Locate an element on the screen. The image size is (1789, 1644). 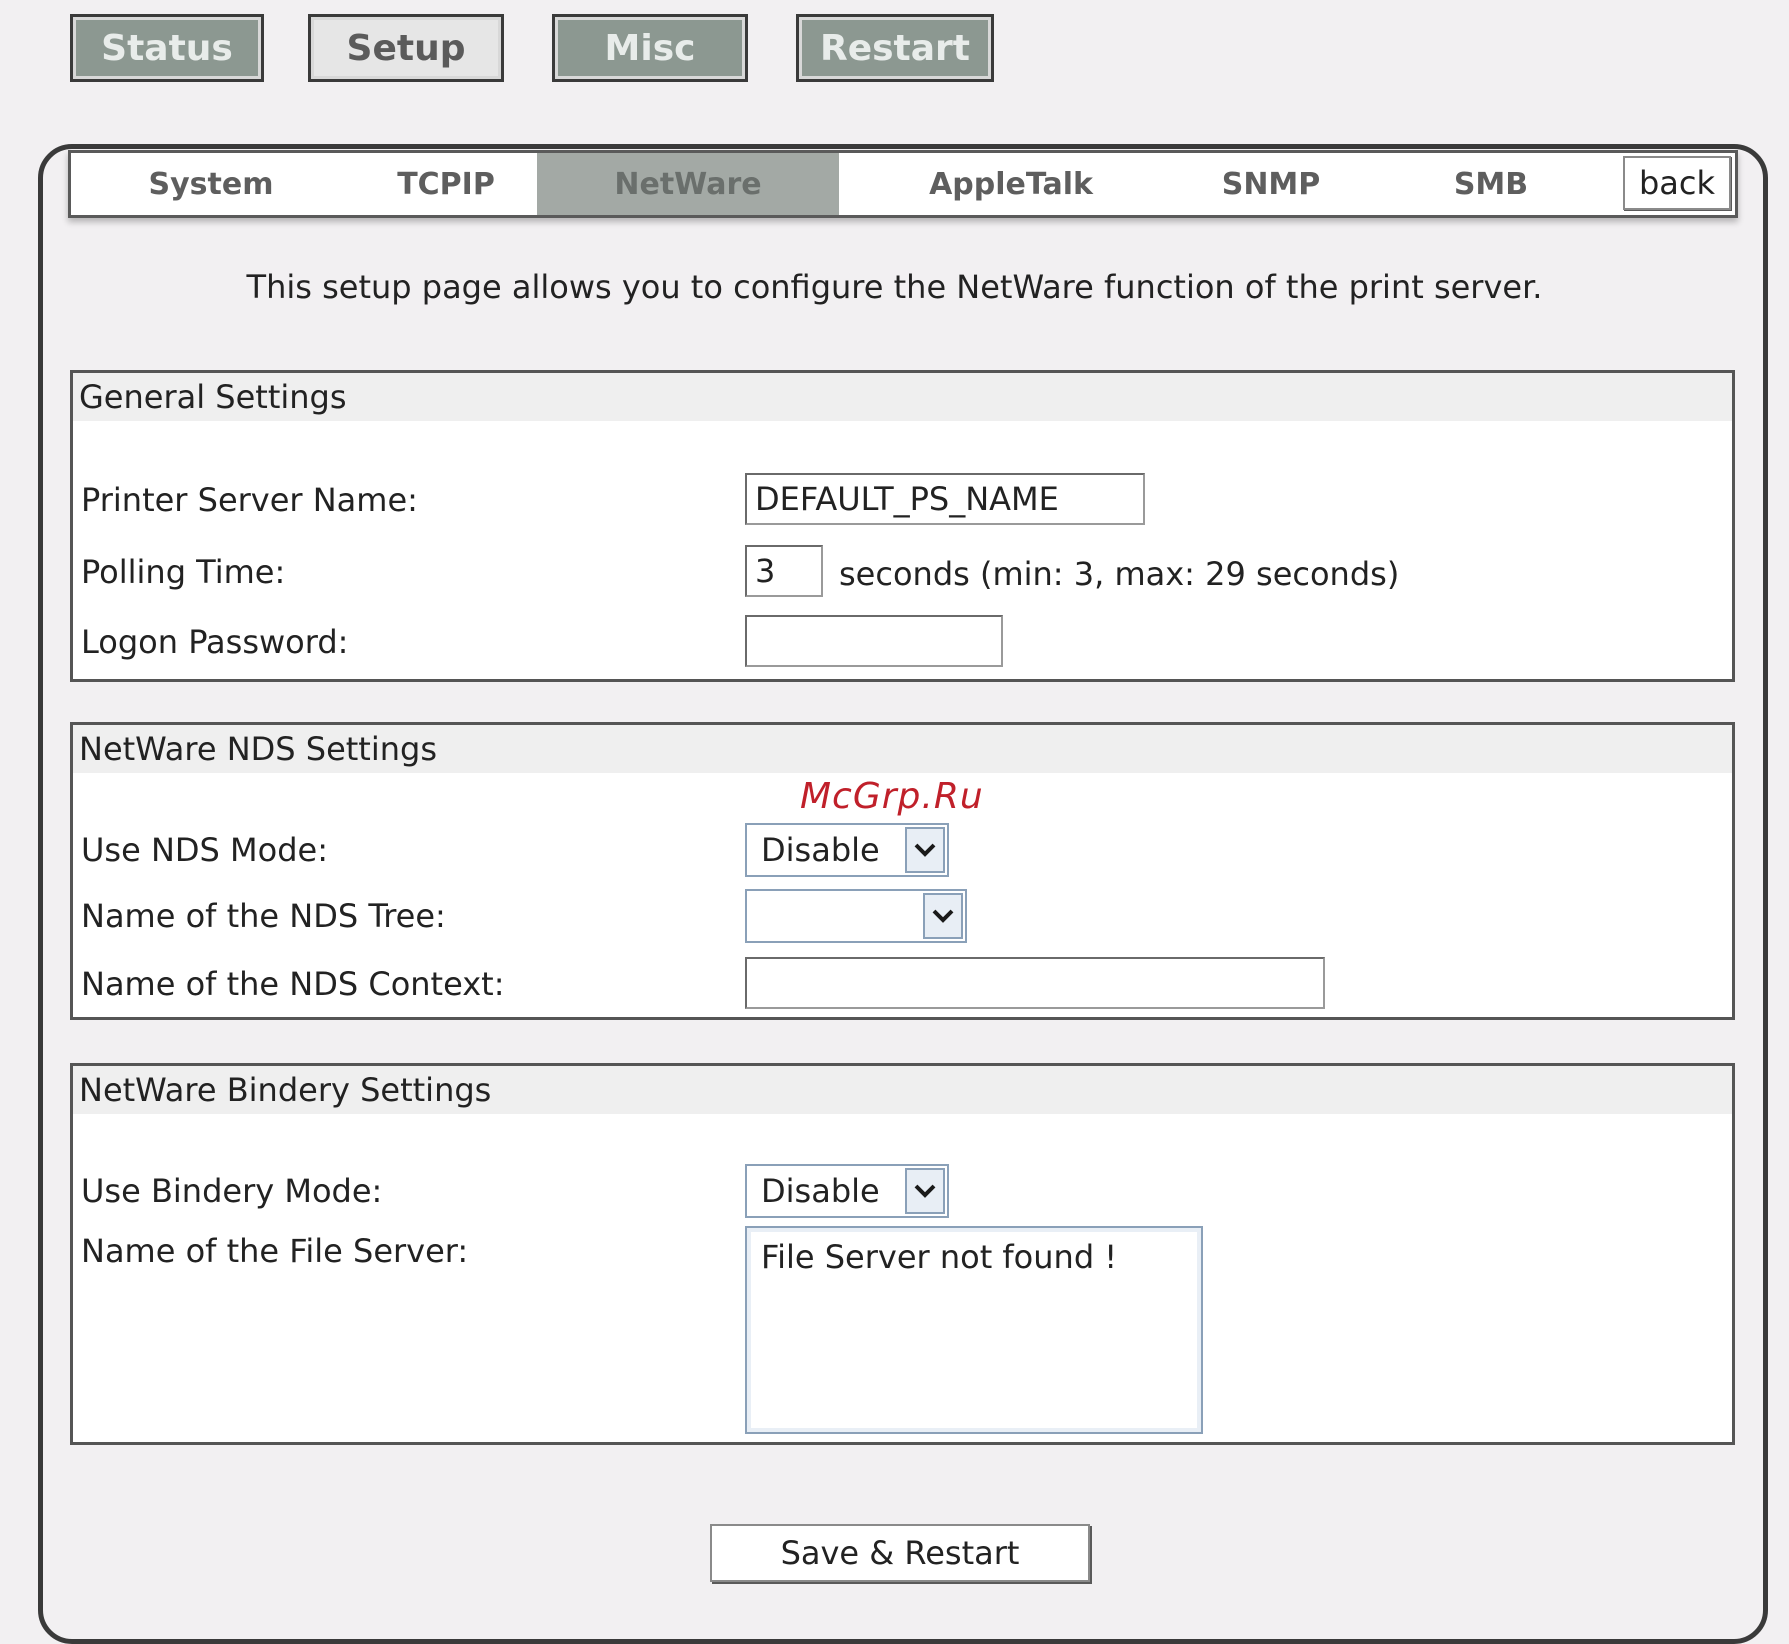
file-server-label: Name of the File Server: is located at coordinates (275, 1251).